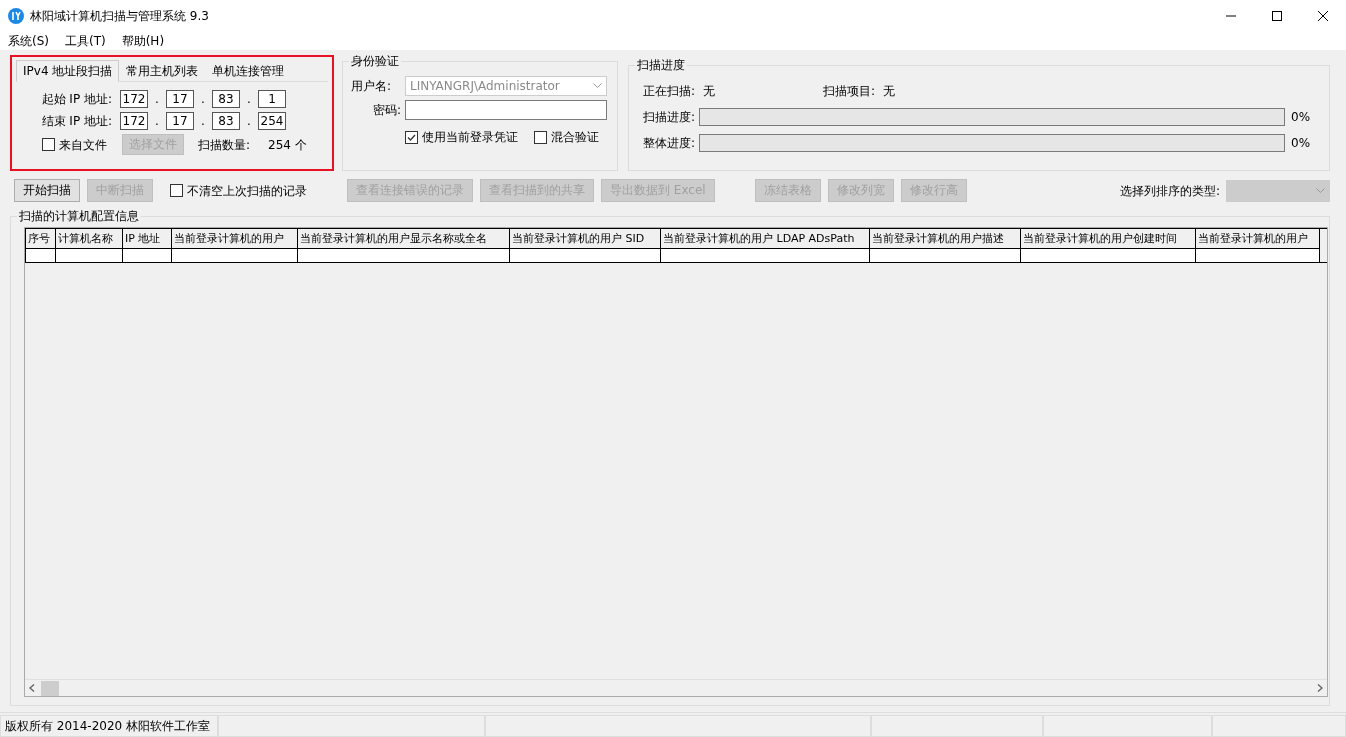  What do you see at coordinates (85, 41) in the screenshot?
I see `menu-item: 工具(T)` at bounding box center [85, 41].